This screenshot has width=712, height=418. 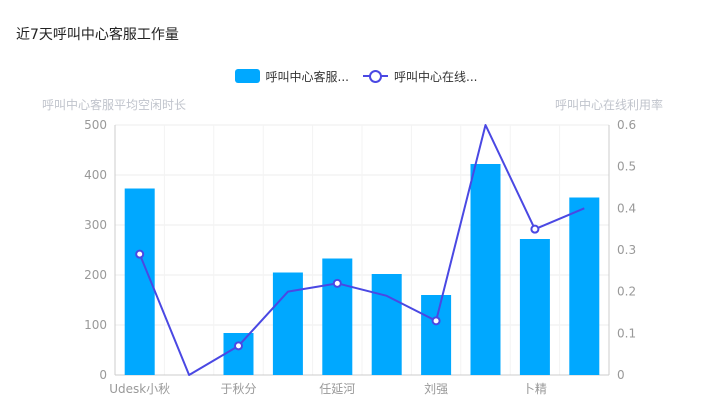 What do you see at coordinates (139, 389) in the screenshot?
I see `x-tick-label: Udesk小秋` at bounding box center [139, 389].